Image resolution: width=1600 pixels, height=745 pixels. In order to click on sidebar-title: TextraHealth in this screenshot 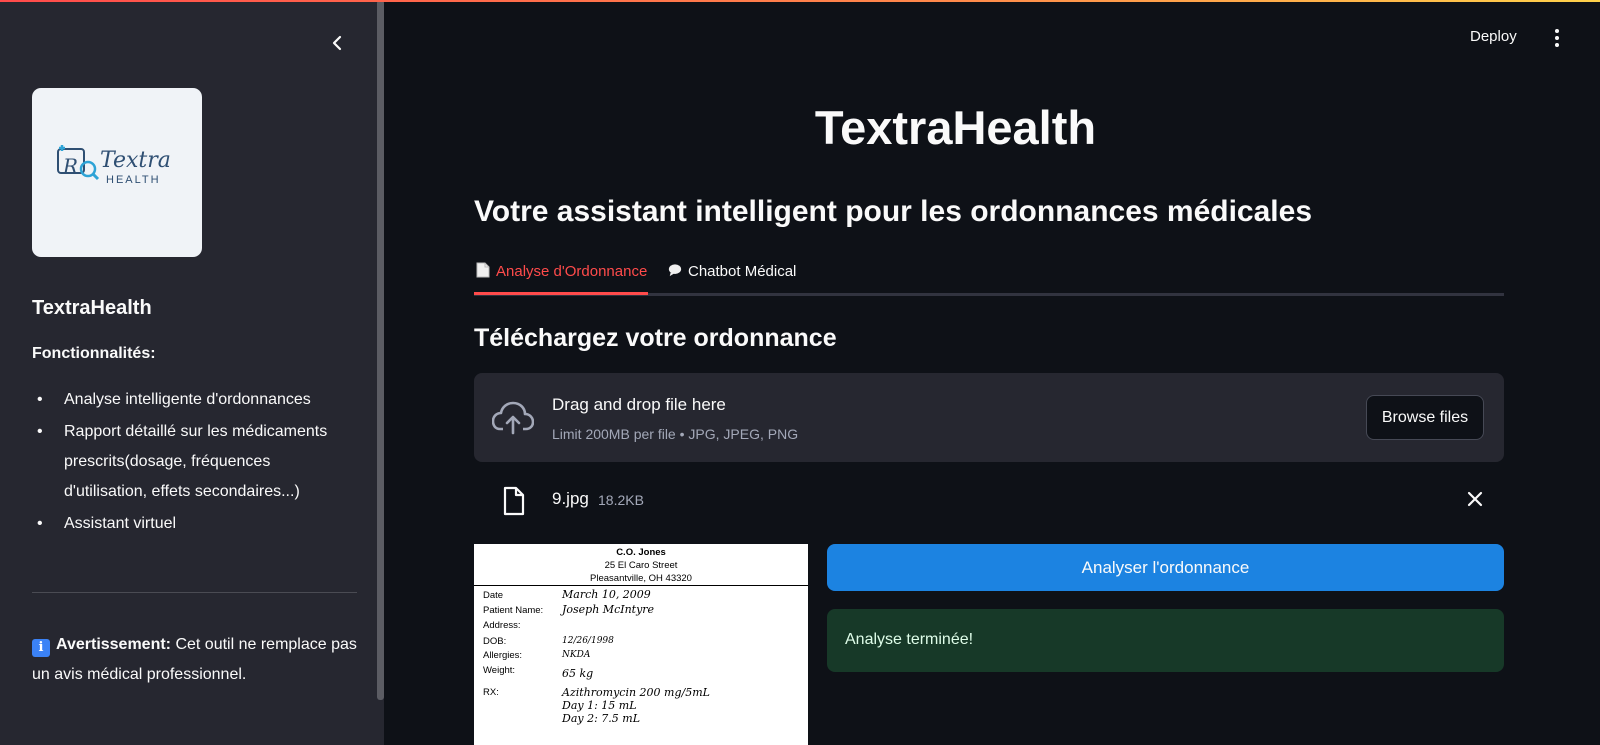, I will do `click(92, 308)`.